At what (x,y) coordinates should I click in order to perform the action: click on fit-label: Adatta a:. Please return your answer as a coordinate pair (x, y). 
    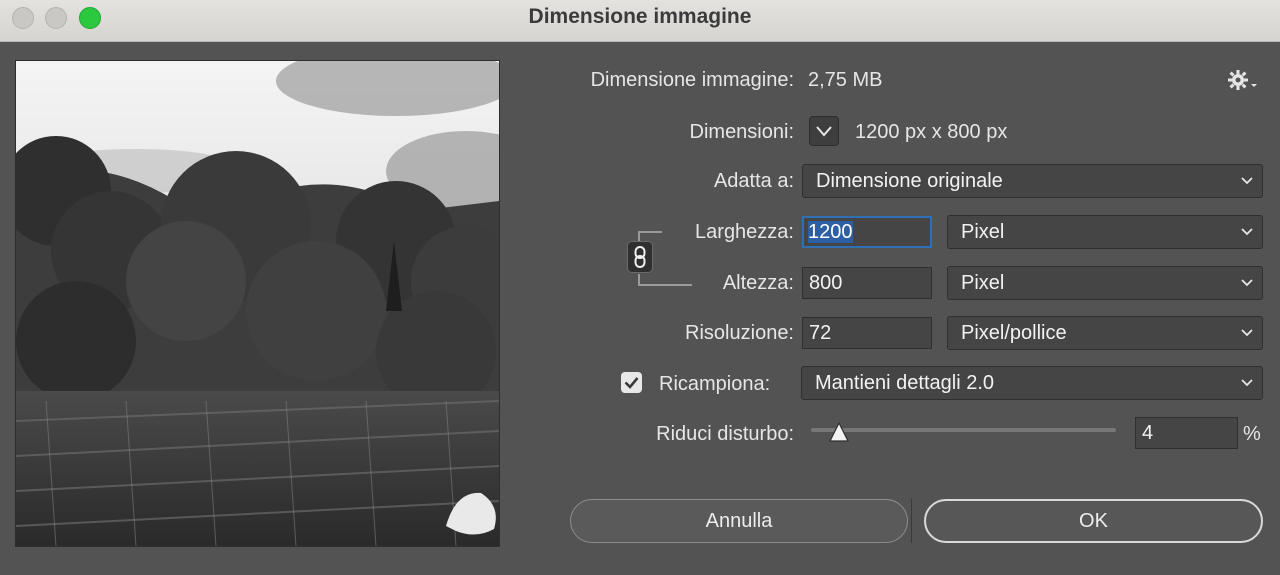
    Looking at the image, I should click on (753, 181).